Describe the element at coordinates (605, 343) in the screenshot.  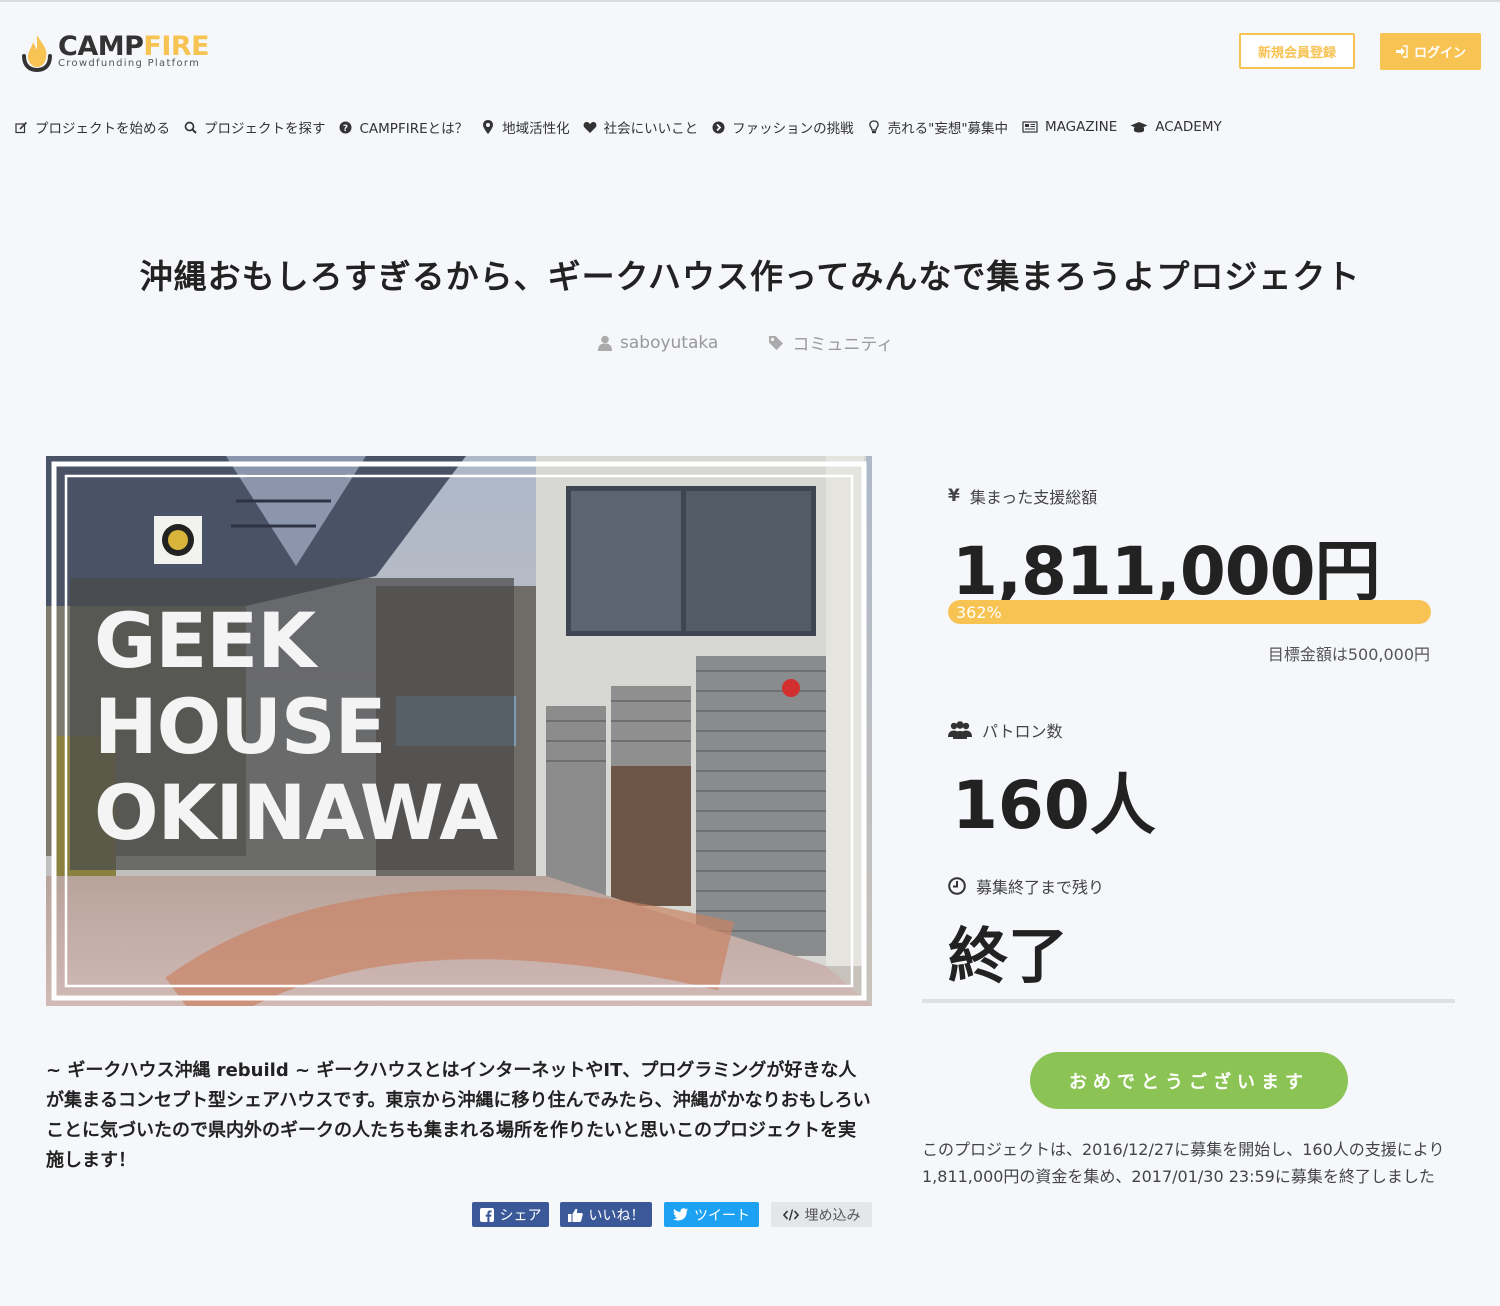
I see `user-icon` at that location.